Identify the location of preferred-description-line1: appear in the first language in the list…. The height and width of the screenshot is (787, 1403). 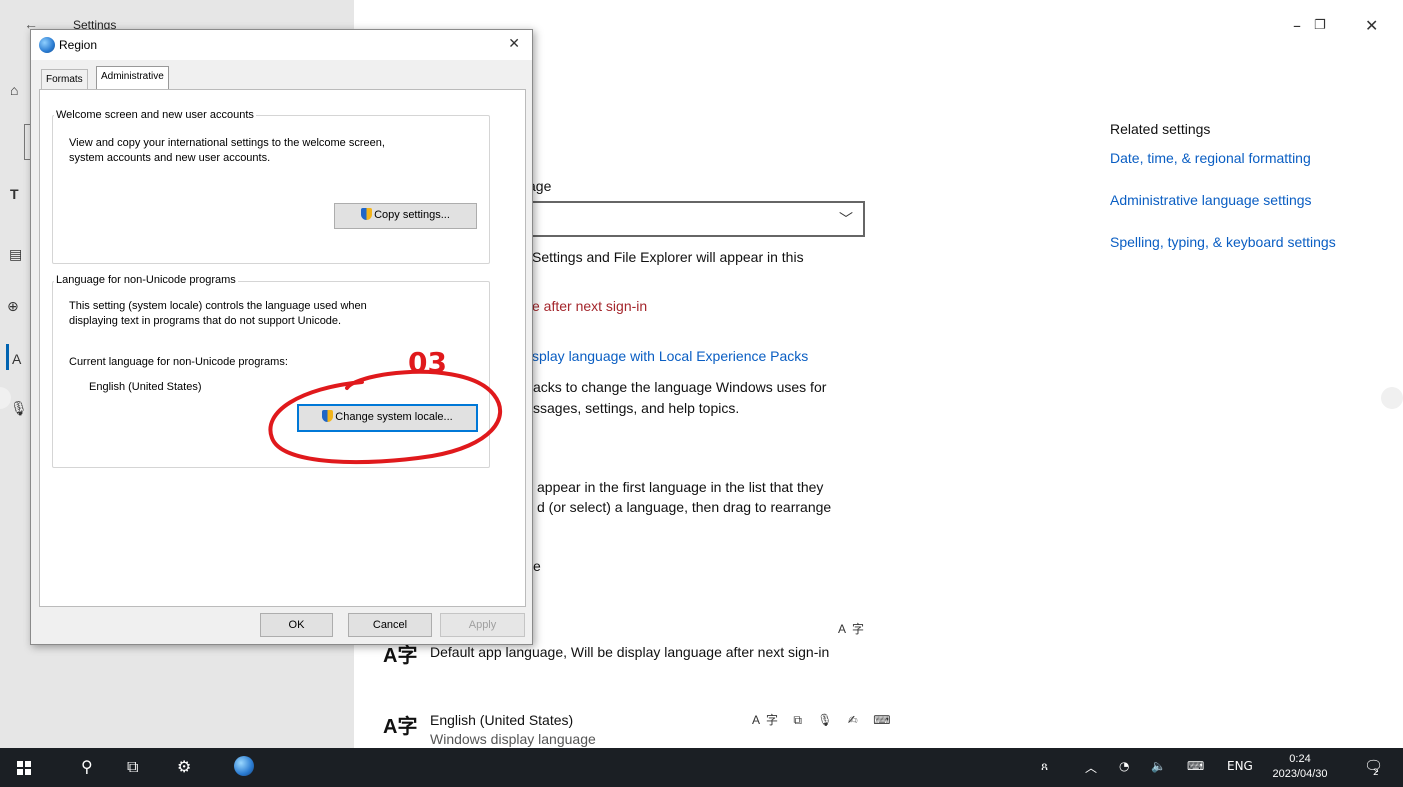
(680, 487).